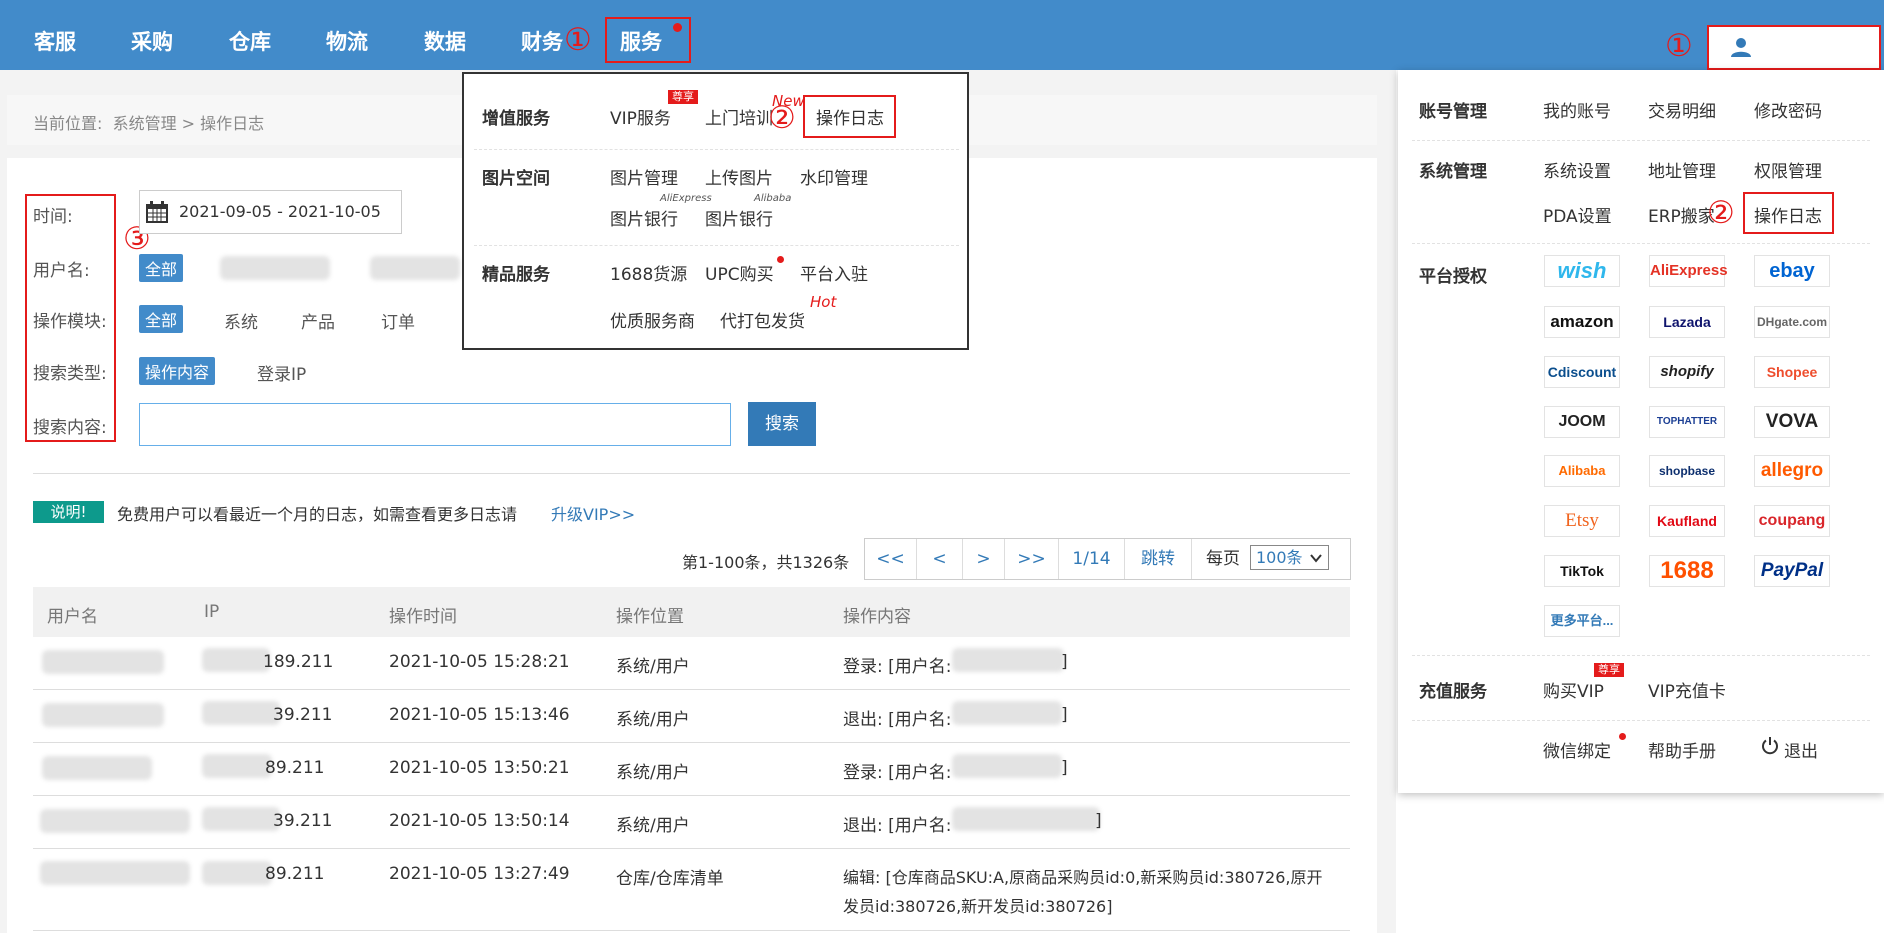 This screenshot has width=1884, height=933. What do you see at coordinates (177, 371) in the screenshot?
I see `search-type-content: 操作内容` at bounding box center [177, 371].